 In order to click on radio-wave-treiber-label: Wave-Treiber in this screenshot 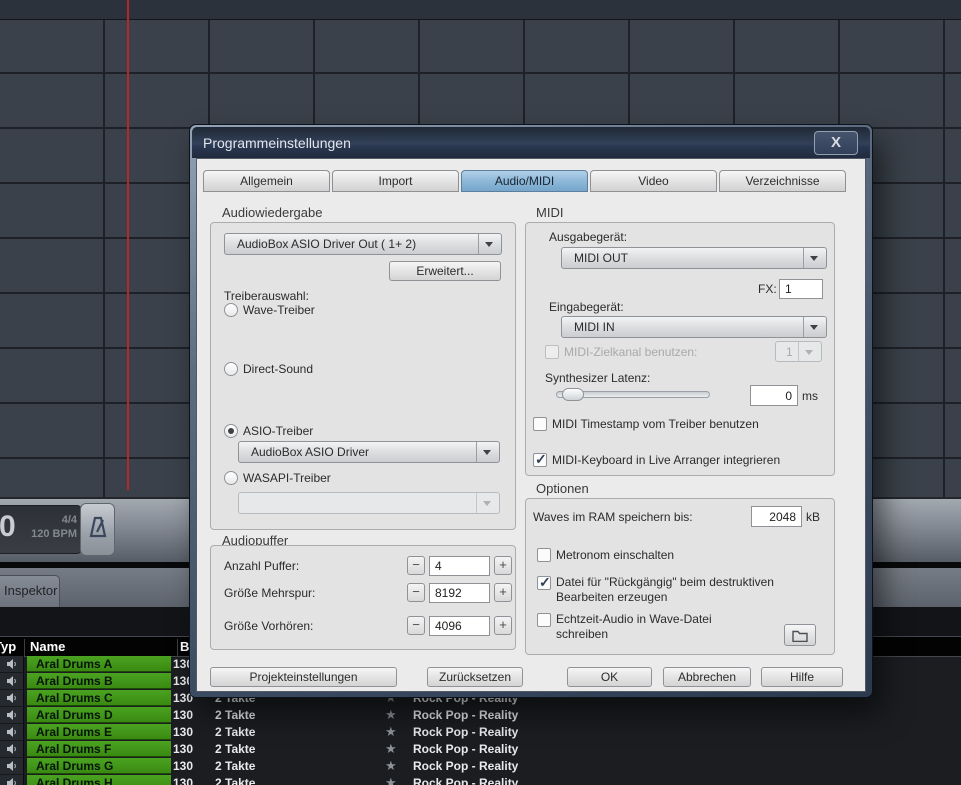, I will do `click(279, 310)`.